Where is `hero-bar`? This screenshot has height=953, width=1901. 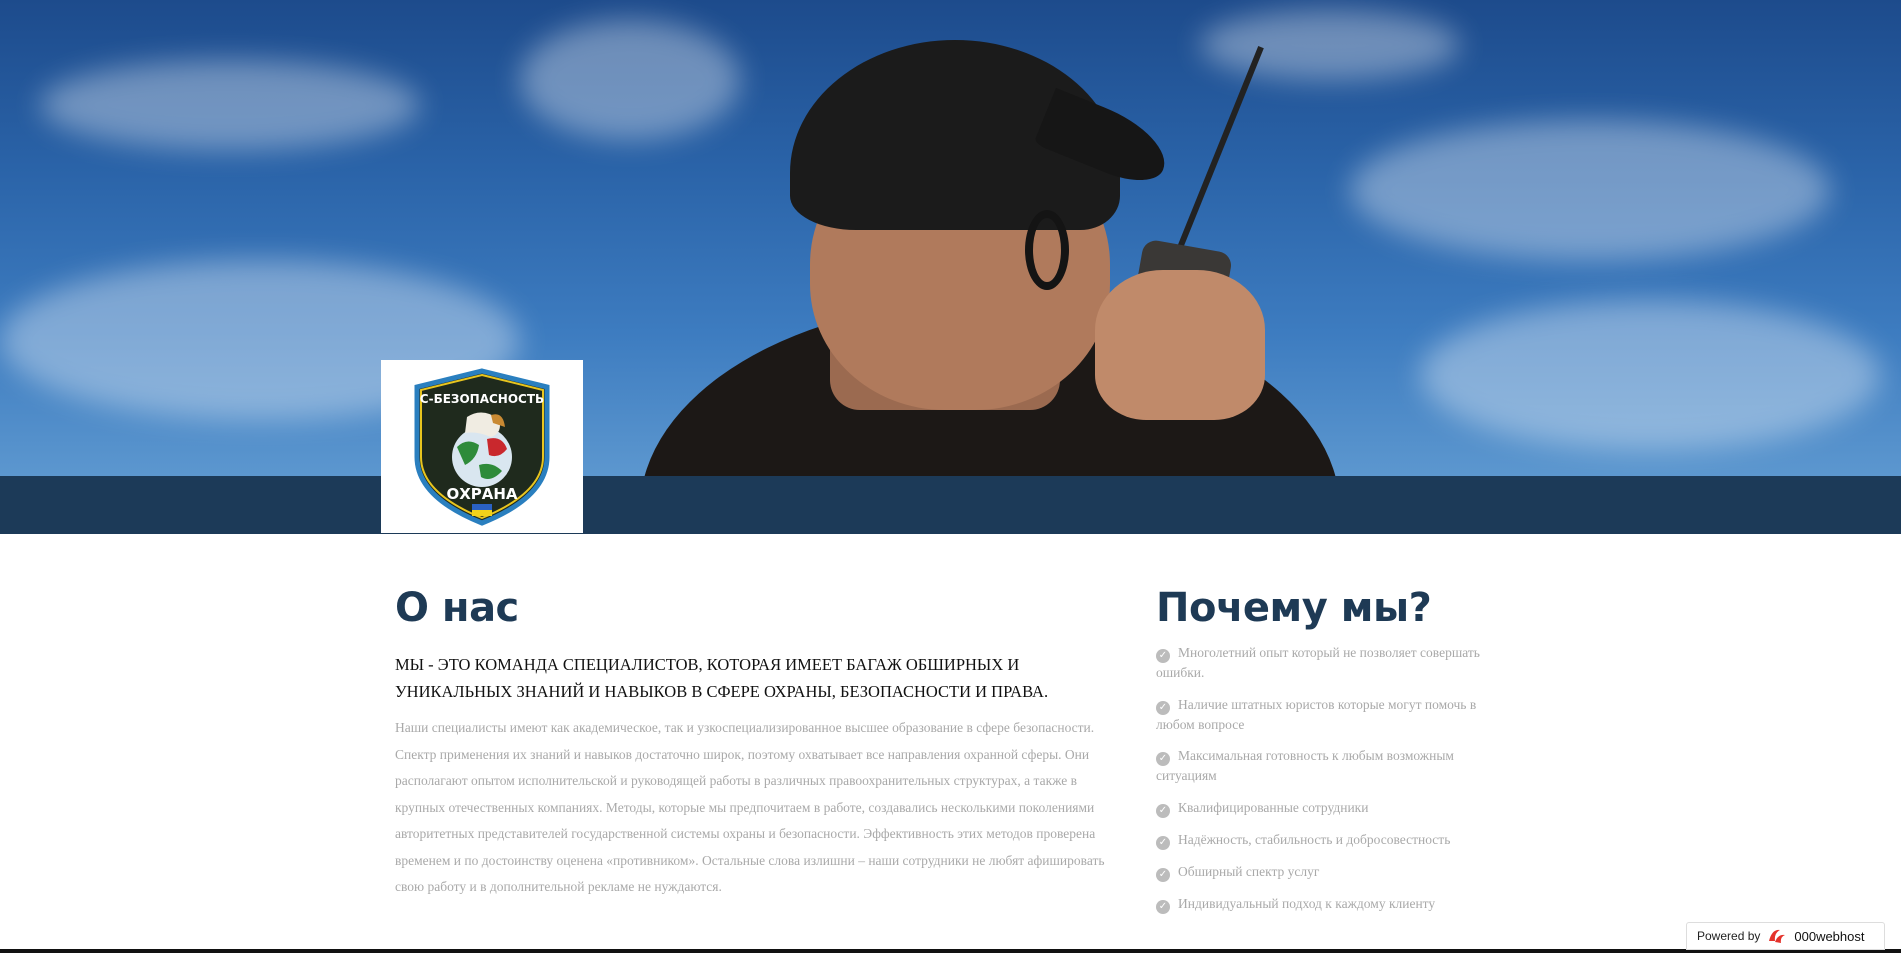
hero-bar is located at coordinates (950, 505).